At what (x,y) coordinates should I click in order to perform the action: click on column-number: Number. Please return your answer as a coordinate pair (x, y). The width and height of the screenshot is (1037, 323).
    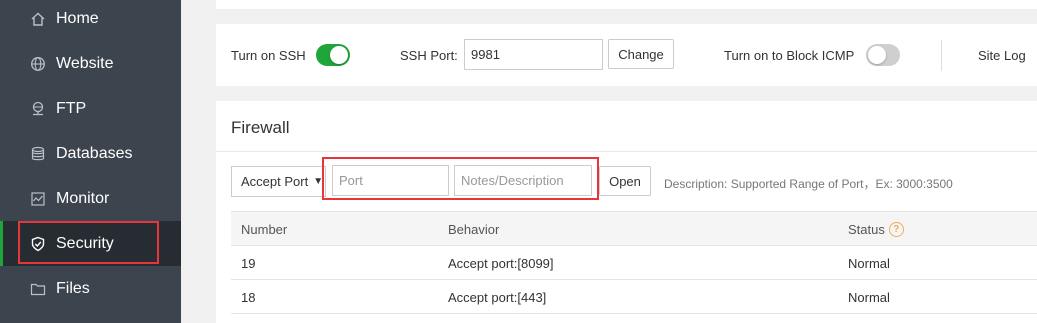
    Looking at the image, I should click on (264, 229).